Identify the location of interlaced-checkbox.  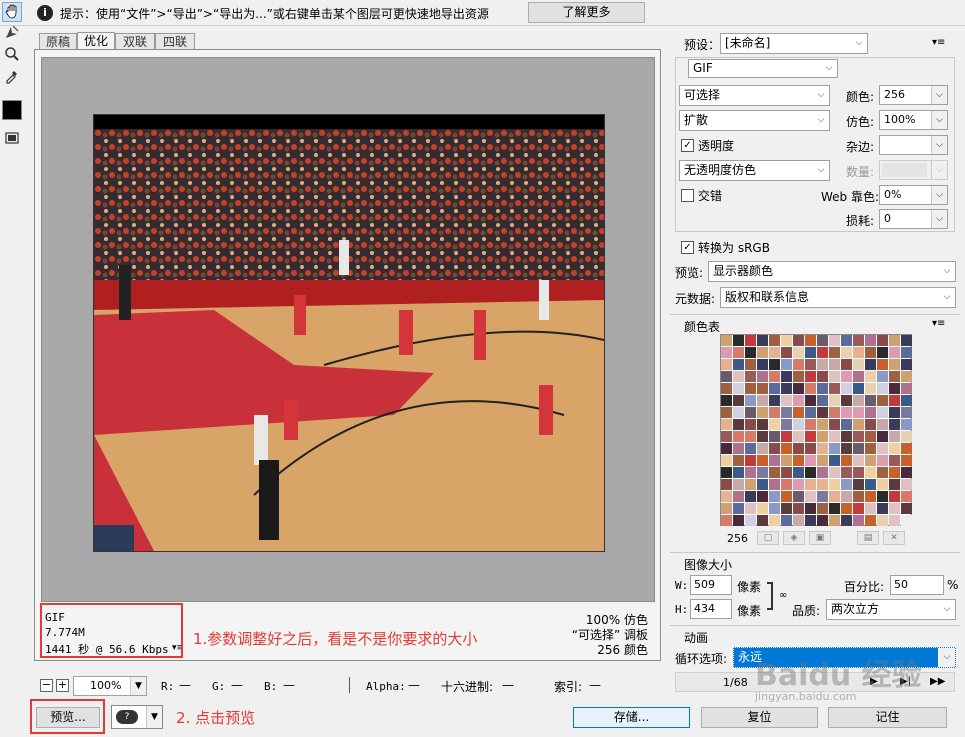
(687, 195).